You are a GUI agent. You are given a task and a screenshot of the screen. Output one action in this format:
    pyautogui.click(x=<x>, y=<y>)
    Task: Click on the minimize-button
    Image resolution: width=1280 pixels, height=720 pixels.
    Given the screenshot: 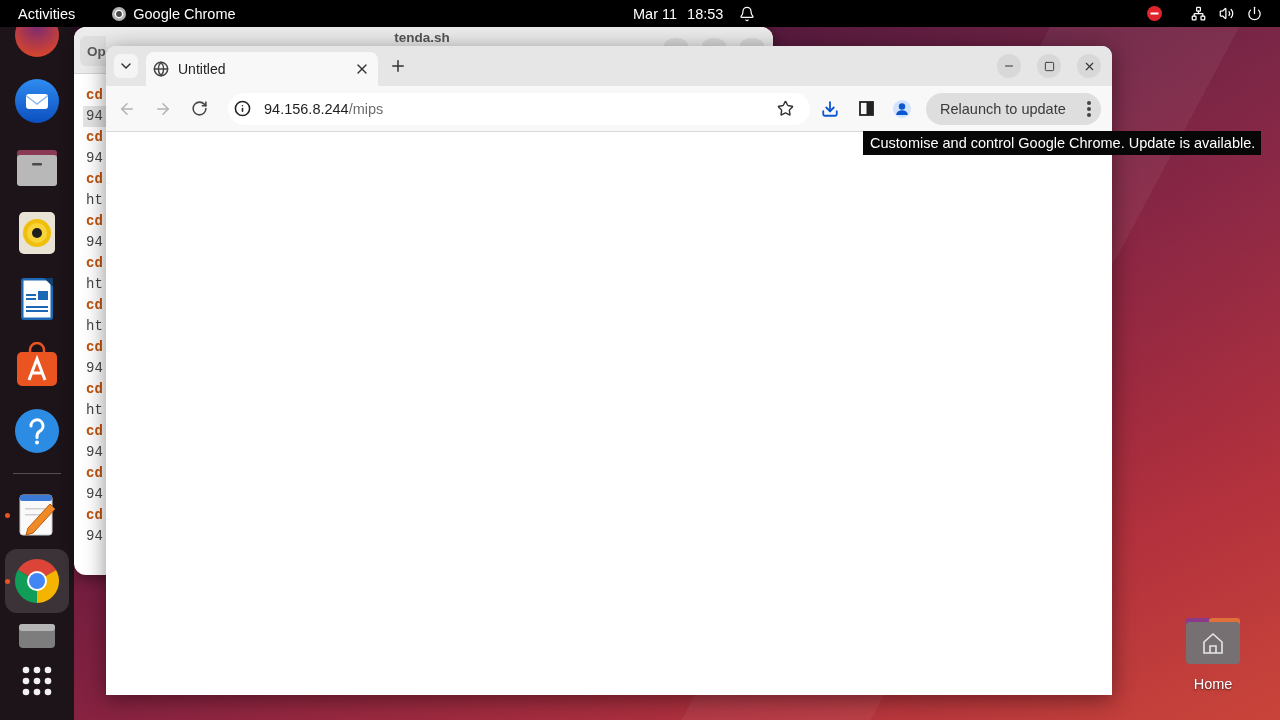 What is the action you would take?
    pyautogui.click(x=1009, y=66)
    